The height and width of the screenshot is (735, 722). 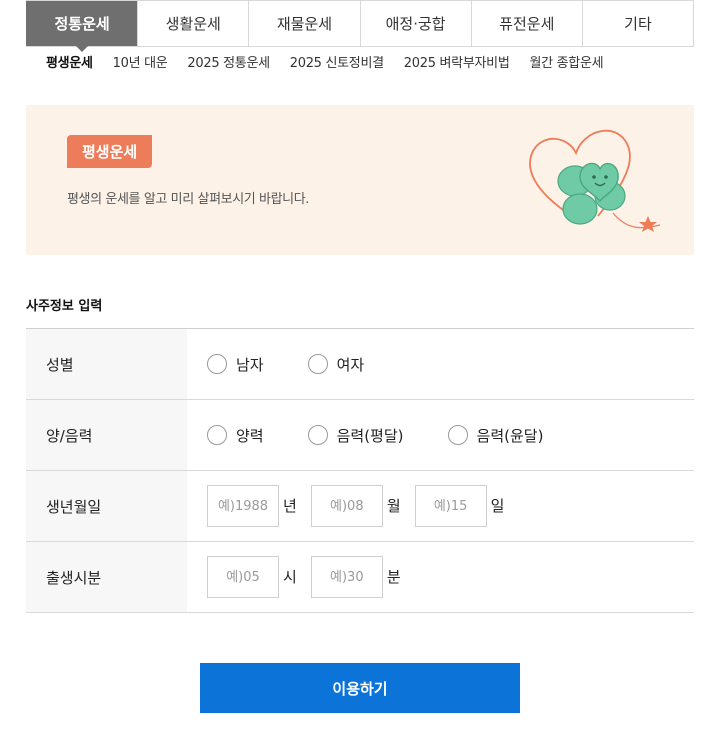 What do you see at coordinates (106, 435) in the screenshot?
I see `calendar-label: 양/음력` at bounding box center [106, 435].